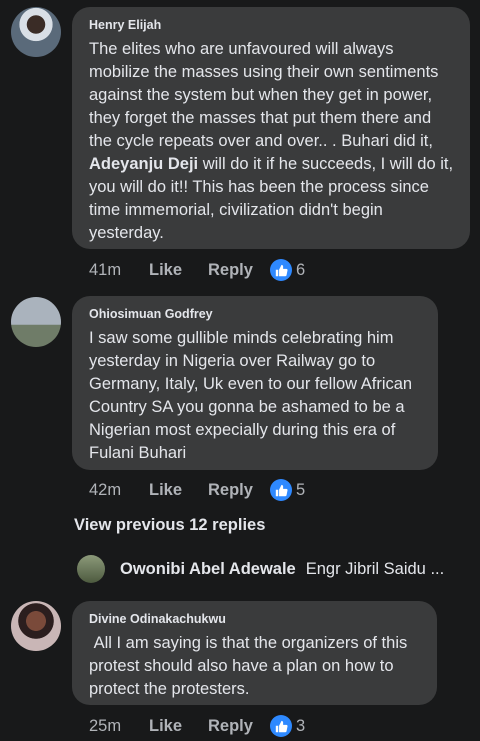 The width and height of the screenshot is (480, 741). I want to click on reaction-count: 5, so click(301, 489).